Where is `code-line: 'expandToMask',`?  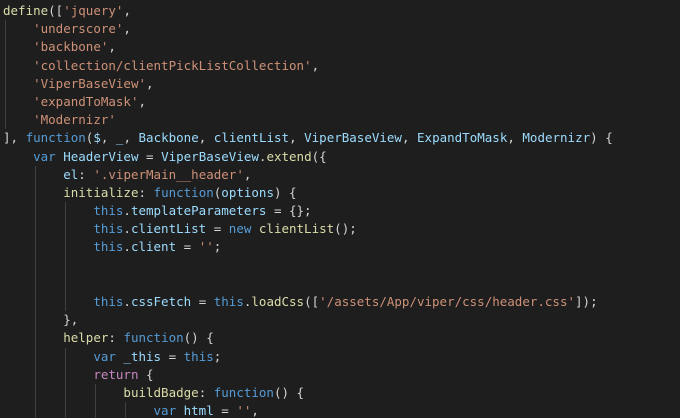 code-line: 'expandToMask', is located at coordinates (341, 102).